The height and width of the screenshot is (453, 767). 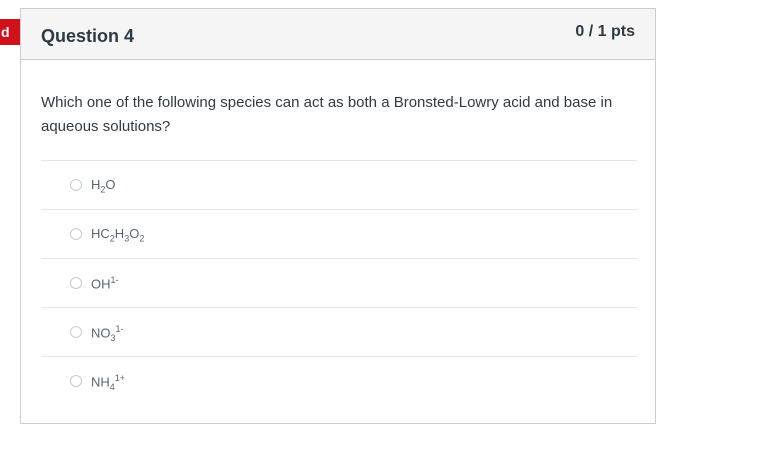 What do you see at coordinates (339, 331) in the screenshot?
I see `answer-option: NO31-` at bounding box center [339, 331].